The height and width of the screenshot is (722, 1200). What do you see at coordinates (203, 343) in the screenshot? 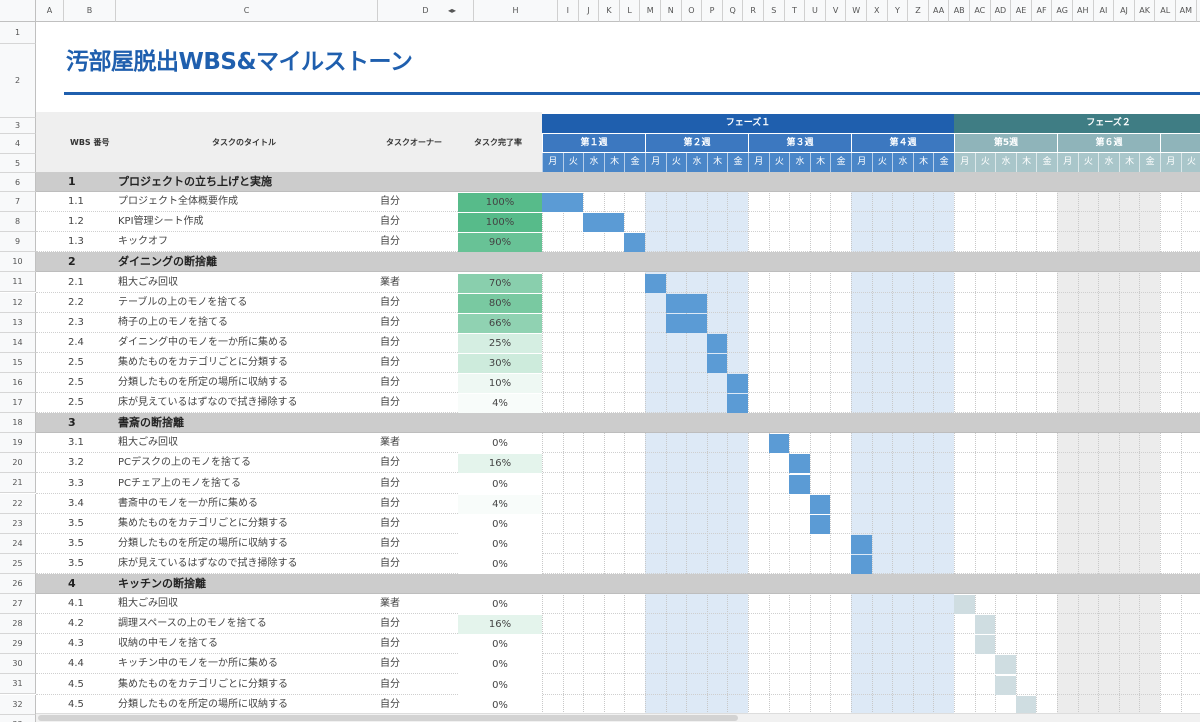
I see `task-title: ダイニング中のモノを一か所に集める` at bounding box center [203, 343].